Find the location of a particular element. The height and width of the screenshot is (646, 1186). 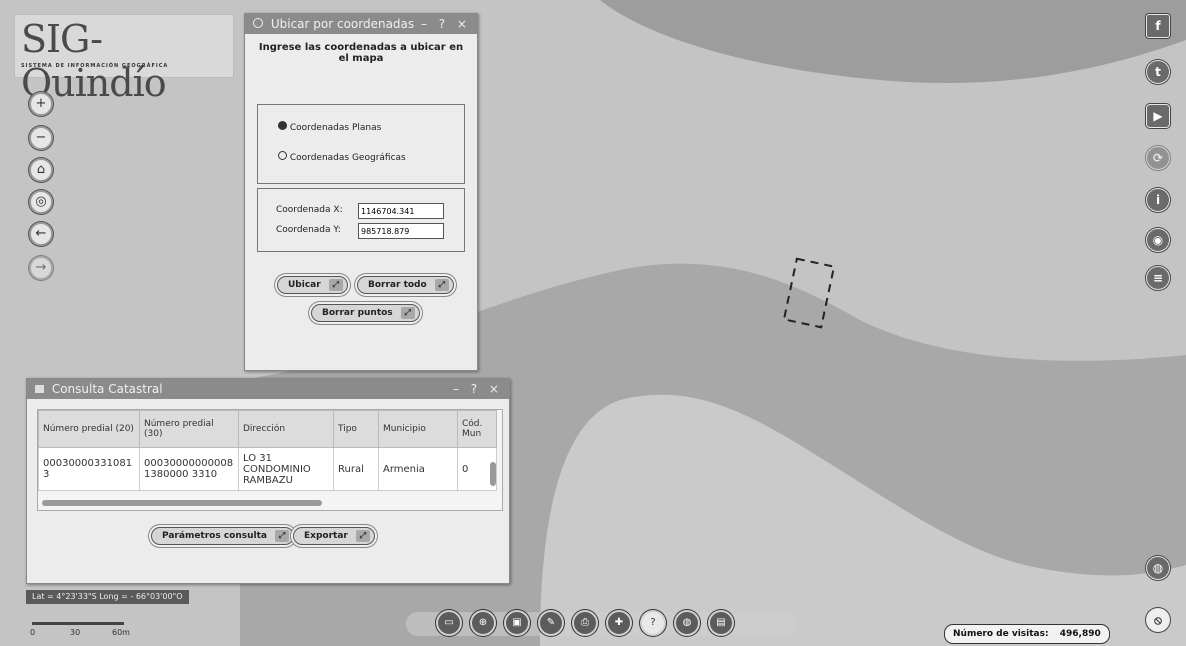

share-button: ⟳ is located at coordinates (1158, 158).